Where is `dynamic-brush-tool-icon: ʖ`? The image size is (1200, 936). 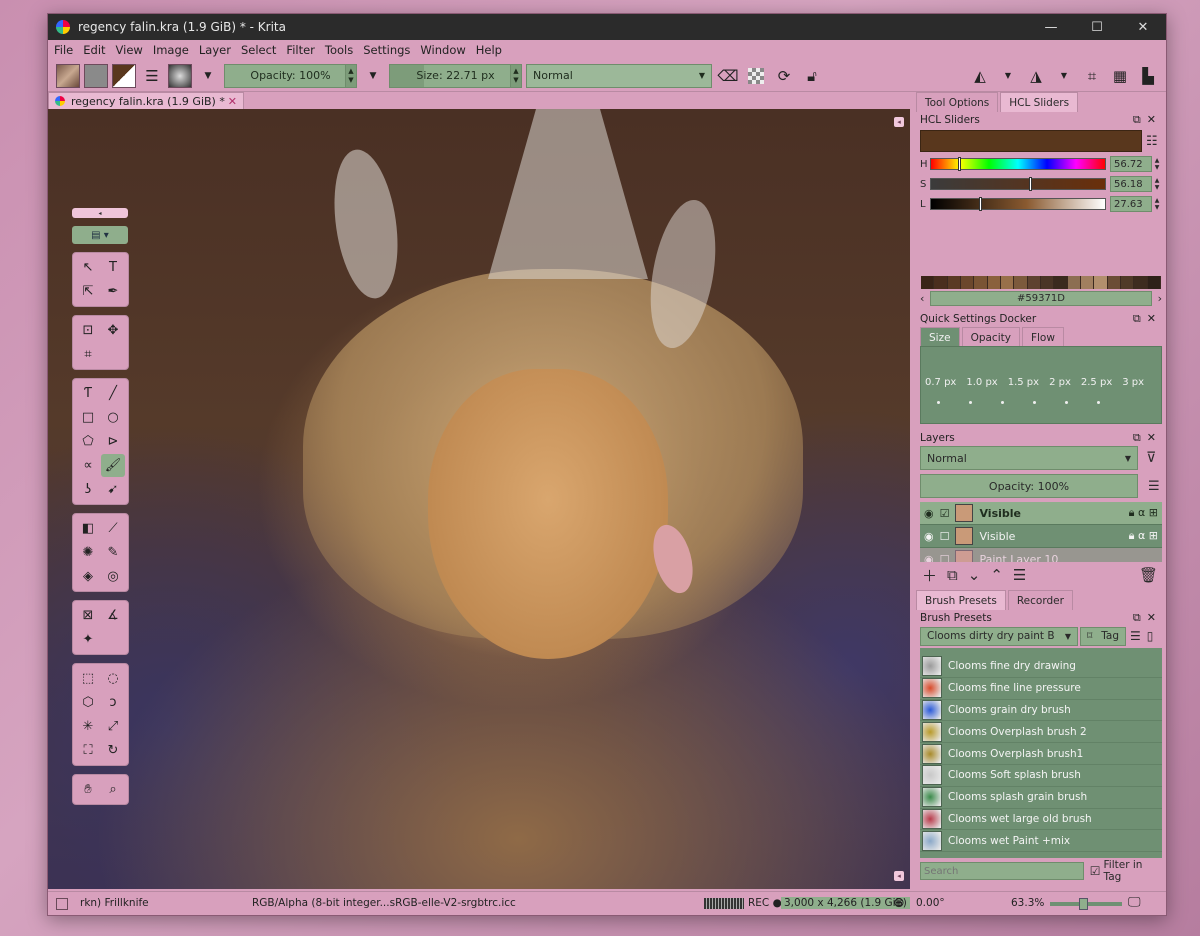
dynamic-brush-tool-icon: ʖ is located at coordinates (88, 489).